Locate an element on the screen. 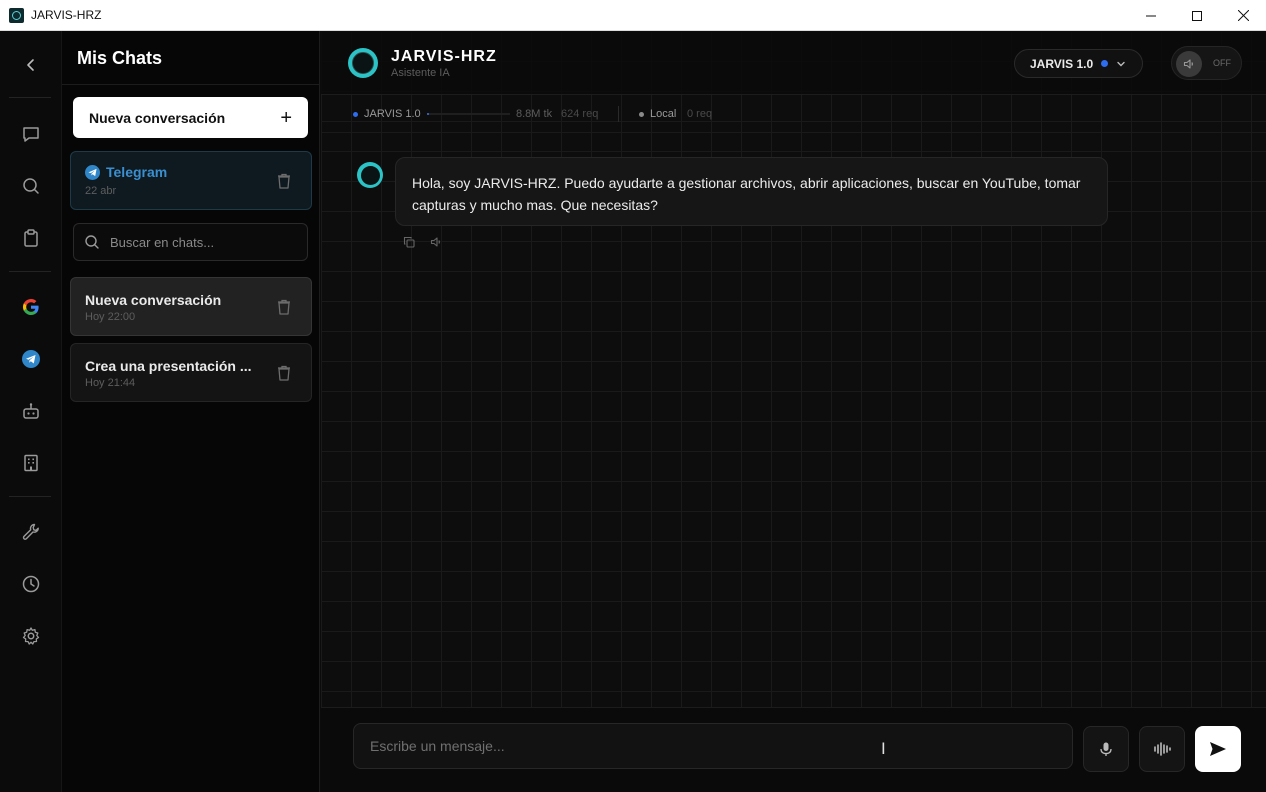 This screenshot has width=1266, height=792. new-chat-label: Nueva conversación is located at coordinates (157, 117).